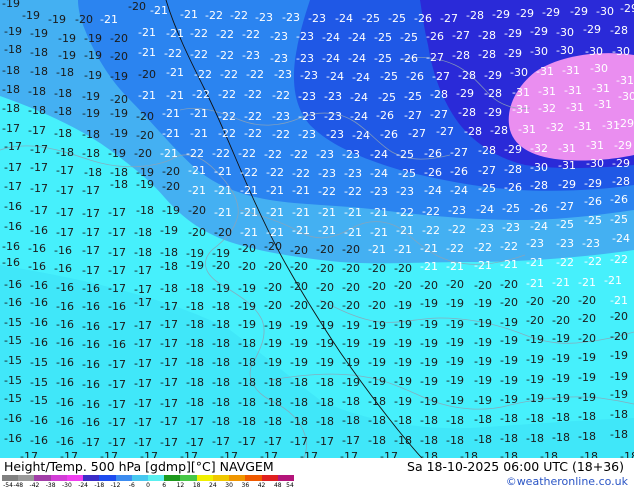 Image resolution: width=634 pixels, height=490 pixels. Describe the element at coordinates (595, 163) in the screenshot. I see `temp-label: -30` at that location.